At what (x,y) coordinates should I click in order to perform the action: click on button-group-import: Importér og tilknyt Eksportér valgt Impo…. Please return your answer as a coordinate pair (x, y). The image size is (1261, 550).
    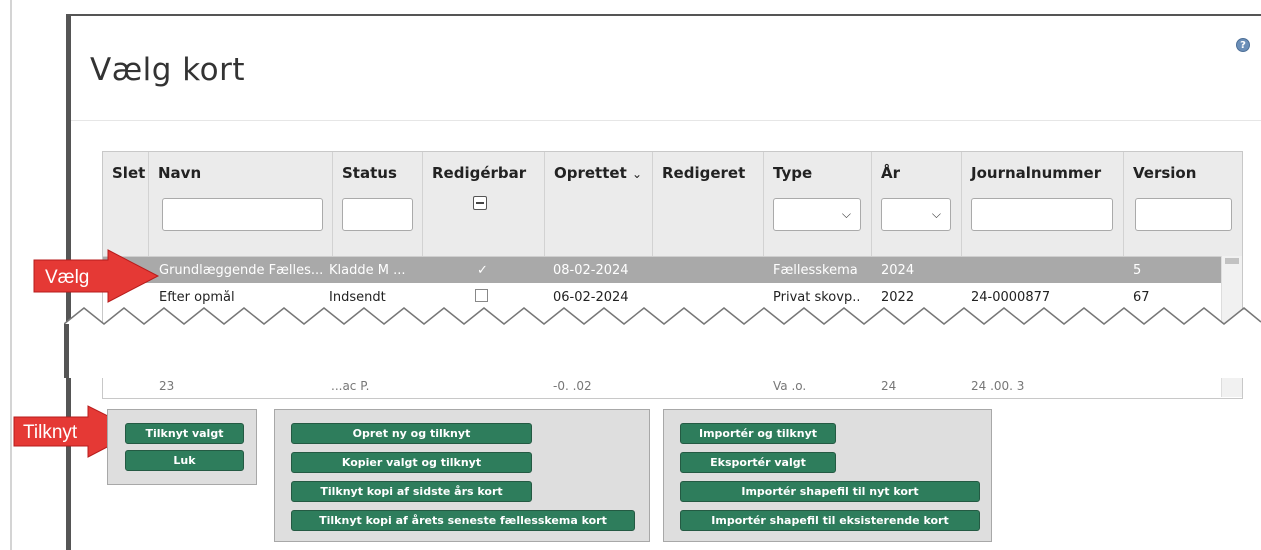
    Looking at the image, I should click on (827, 475).